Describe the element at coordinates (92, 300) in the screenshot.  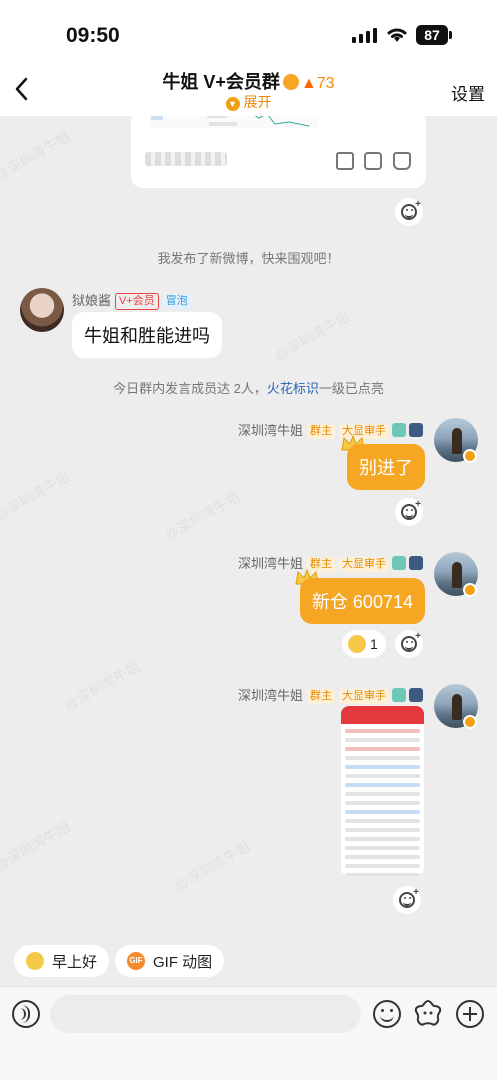
I see `sender-name: 狱娘酱` at that location.